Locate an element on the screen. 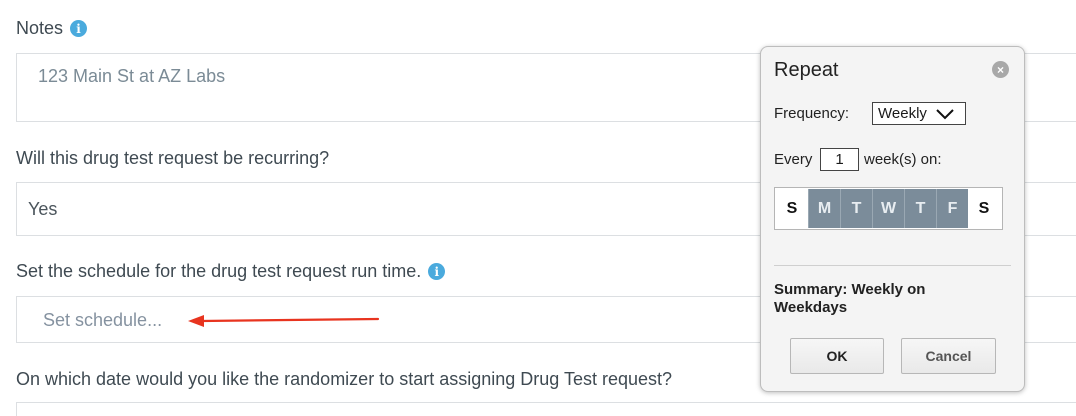  day-toggle-monday: M is located at coordinates (824, 208).